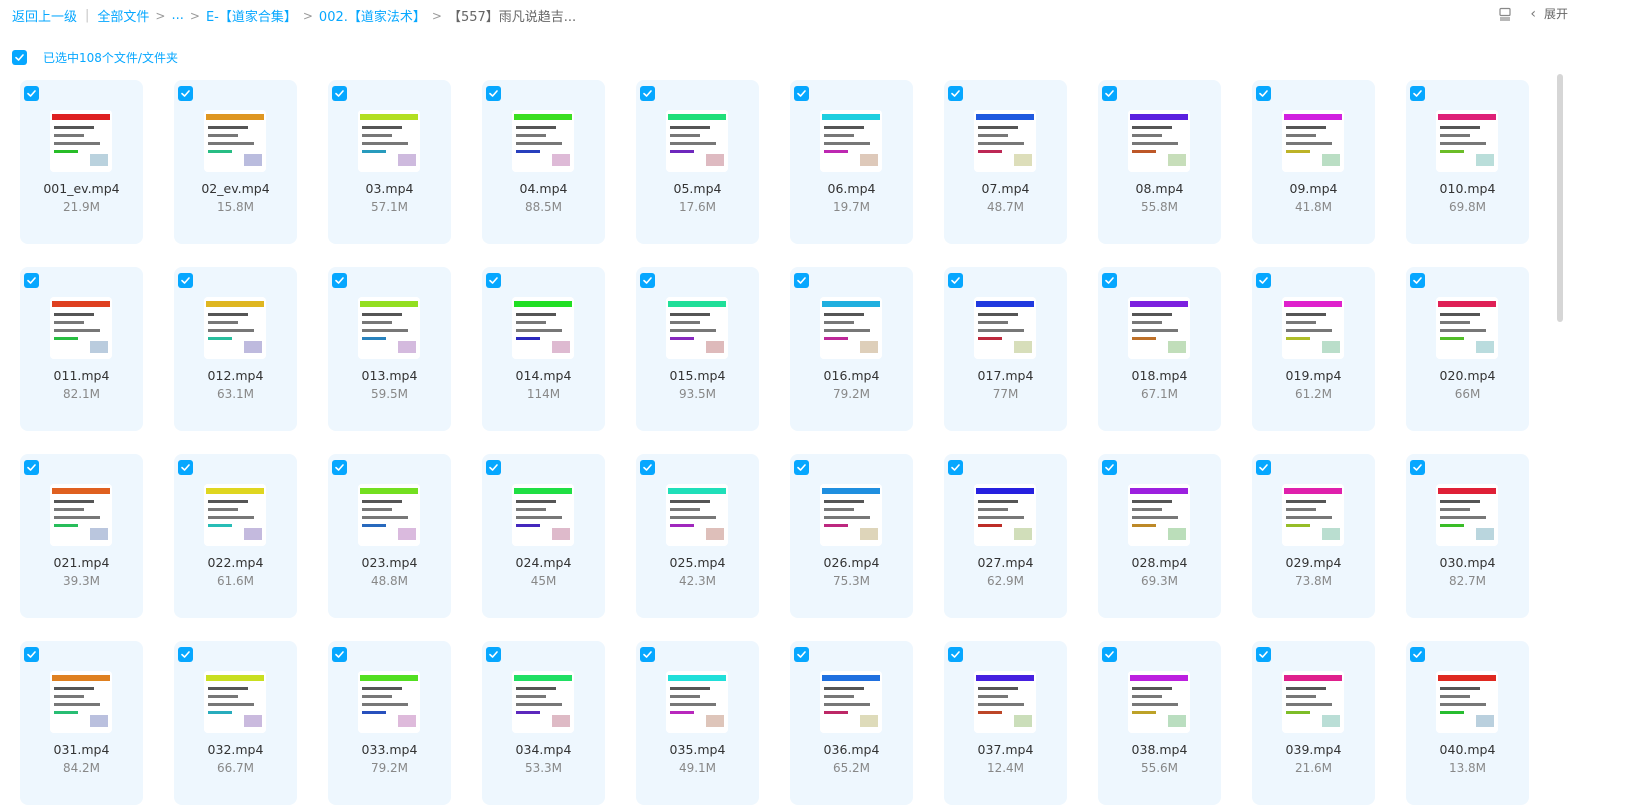 The image size is (1628, 805). Describe the element at coordinates (1467, 749) in the screenshot. I see `file-name: 040.mp4` at that location.